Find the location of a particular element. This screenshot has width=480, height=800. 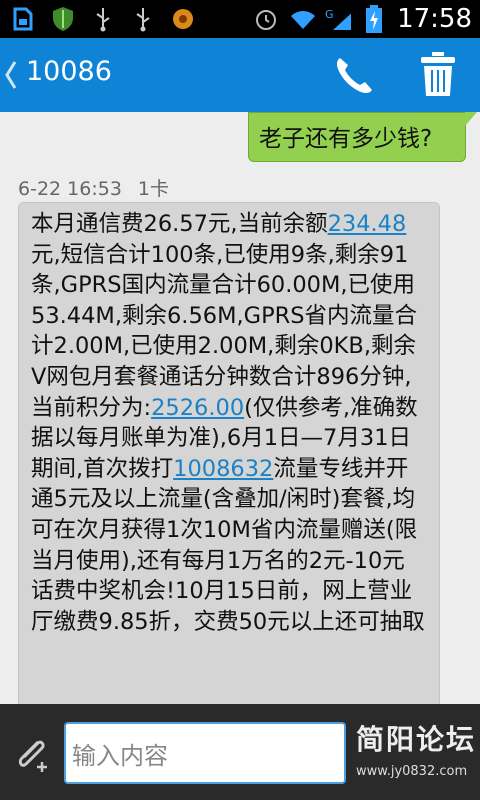

wifi-icon is located at coordinates (302, 19).